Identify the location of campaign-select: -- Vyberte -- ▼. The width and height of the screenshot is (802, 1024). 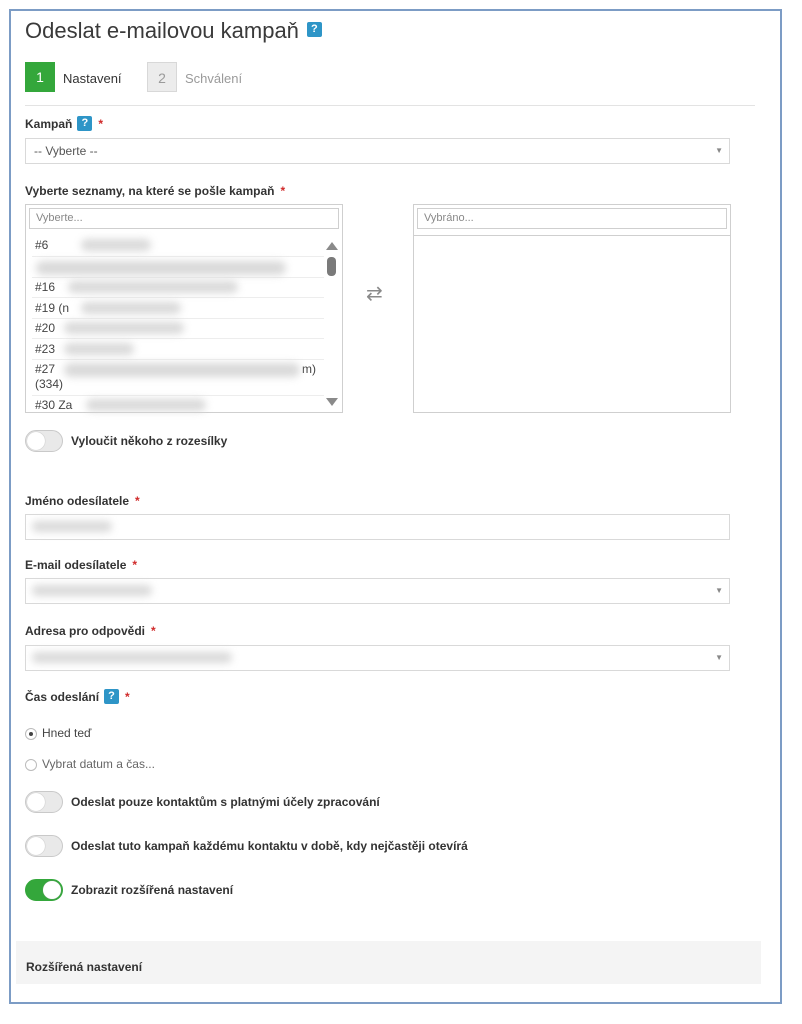
(377, 151).